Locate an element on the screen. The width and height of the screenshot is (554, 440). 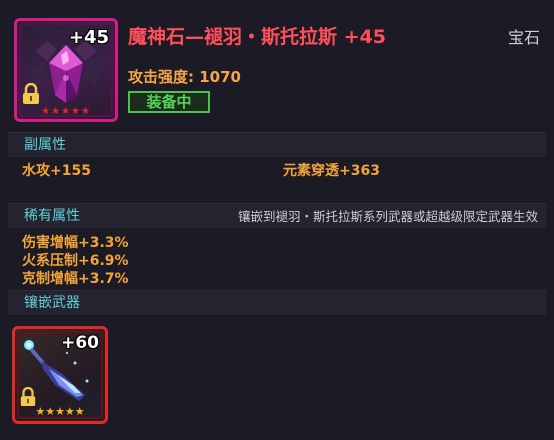
weapon-level-label: +60 is located at coordinates (80, 343).